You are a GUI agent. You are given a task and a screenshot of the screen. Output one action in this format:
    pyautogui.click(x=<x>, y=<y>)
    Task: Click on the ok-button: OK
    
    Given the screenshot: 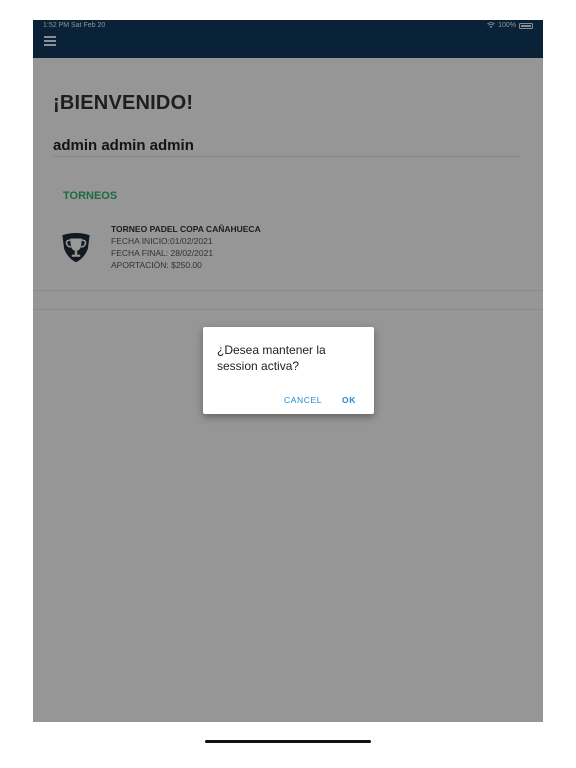 What is the action you would take?
    pyautogui.click(x=349, y=400)
    